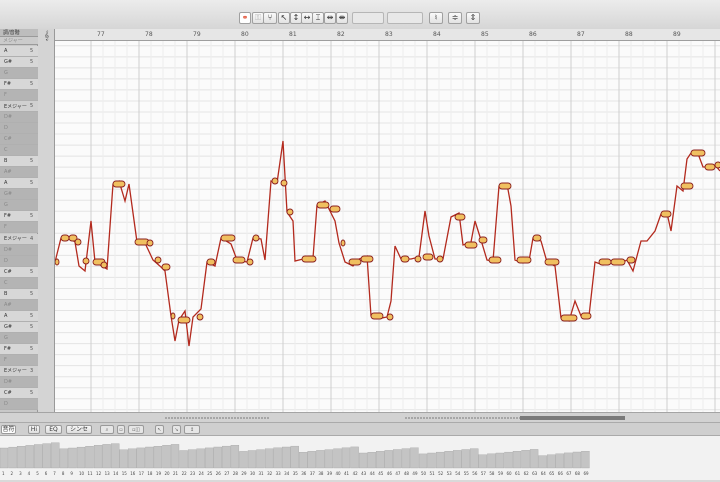 This screenshot has width=720, height=482. What do you see at coordinates (79, 429) in the screenshot?
I see `tab-3: シンセ` at bounding box center [79, 429].